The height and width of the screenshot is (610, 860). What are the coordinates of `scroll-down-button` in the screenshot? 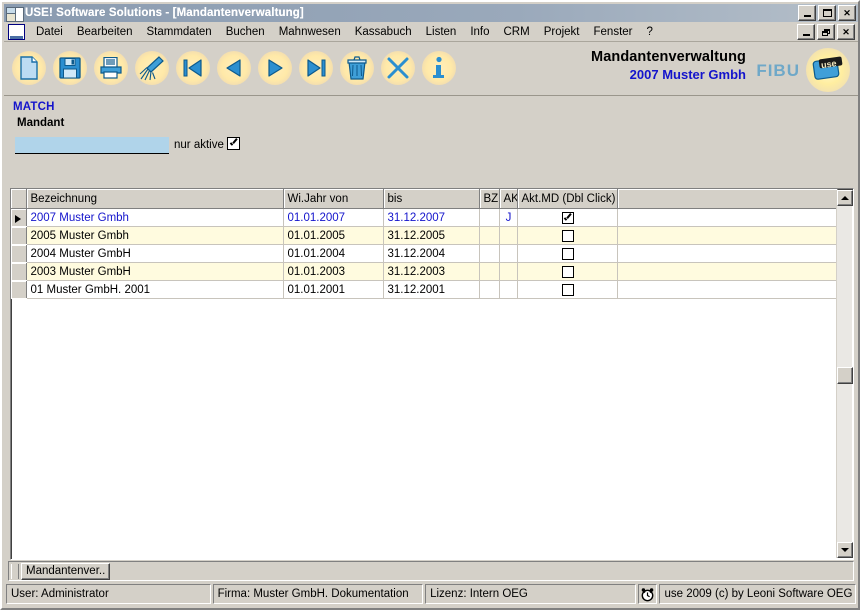 It's located at (845, 550).